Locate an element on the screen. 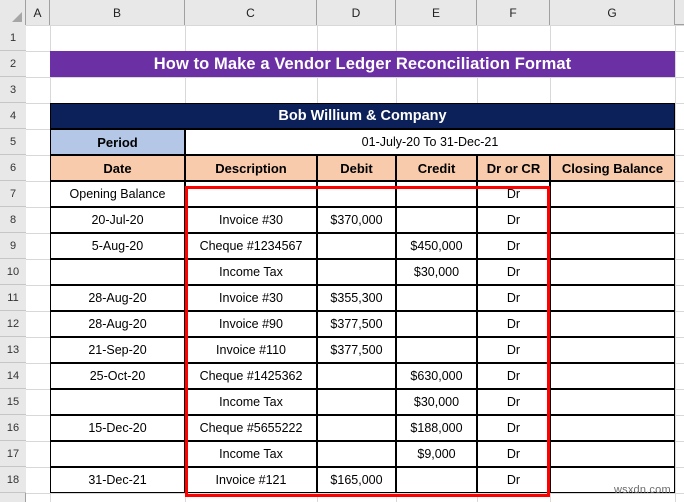 This screenshot has height=502, width=684. cell-dr-or-cr-r11: Dr is located at coordinates (513, 298).